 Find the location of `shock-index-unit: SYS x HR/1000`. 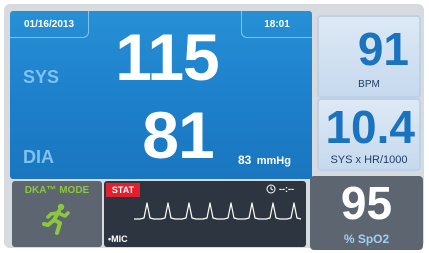

shock-index-unit: SYS x HR/1000 is located at coordinates (369, 160).